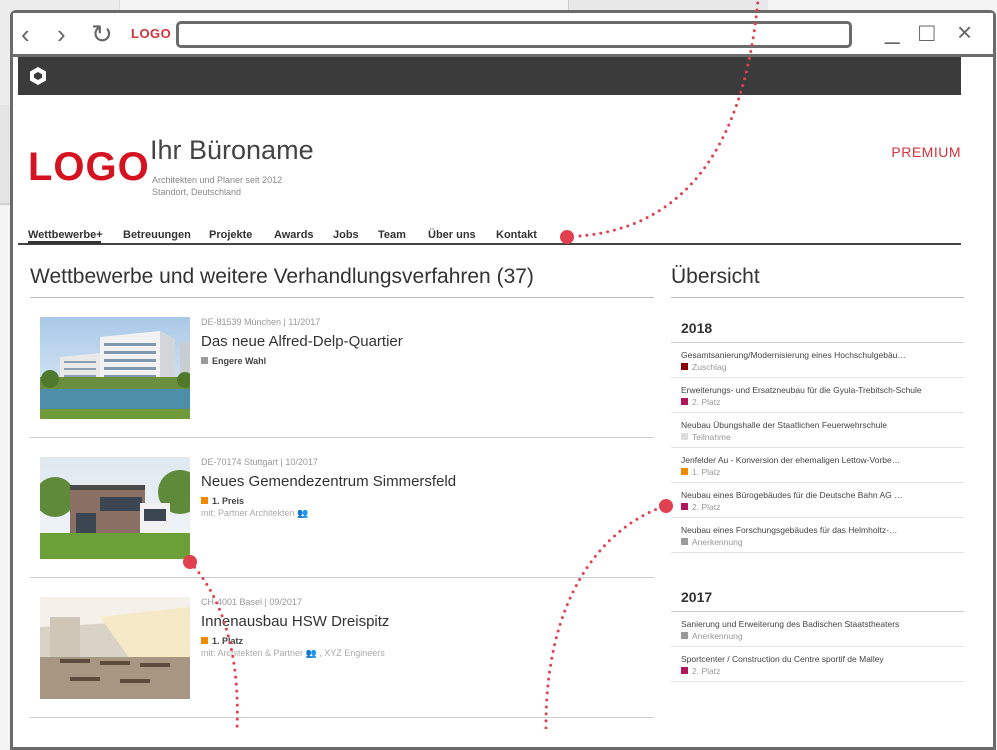  Describe the element at coordinates (817, 582) in the screenshot. I see `year-heading: 2017` at that location.